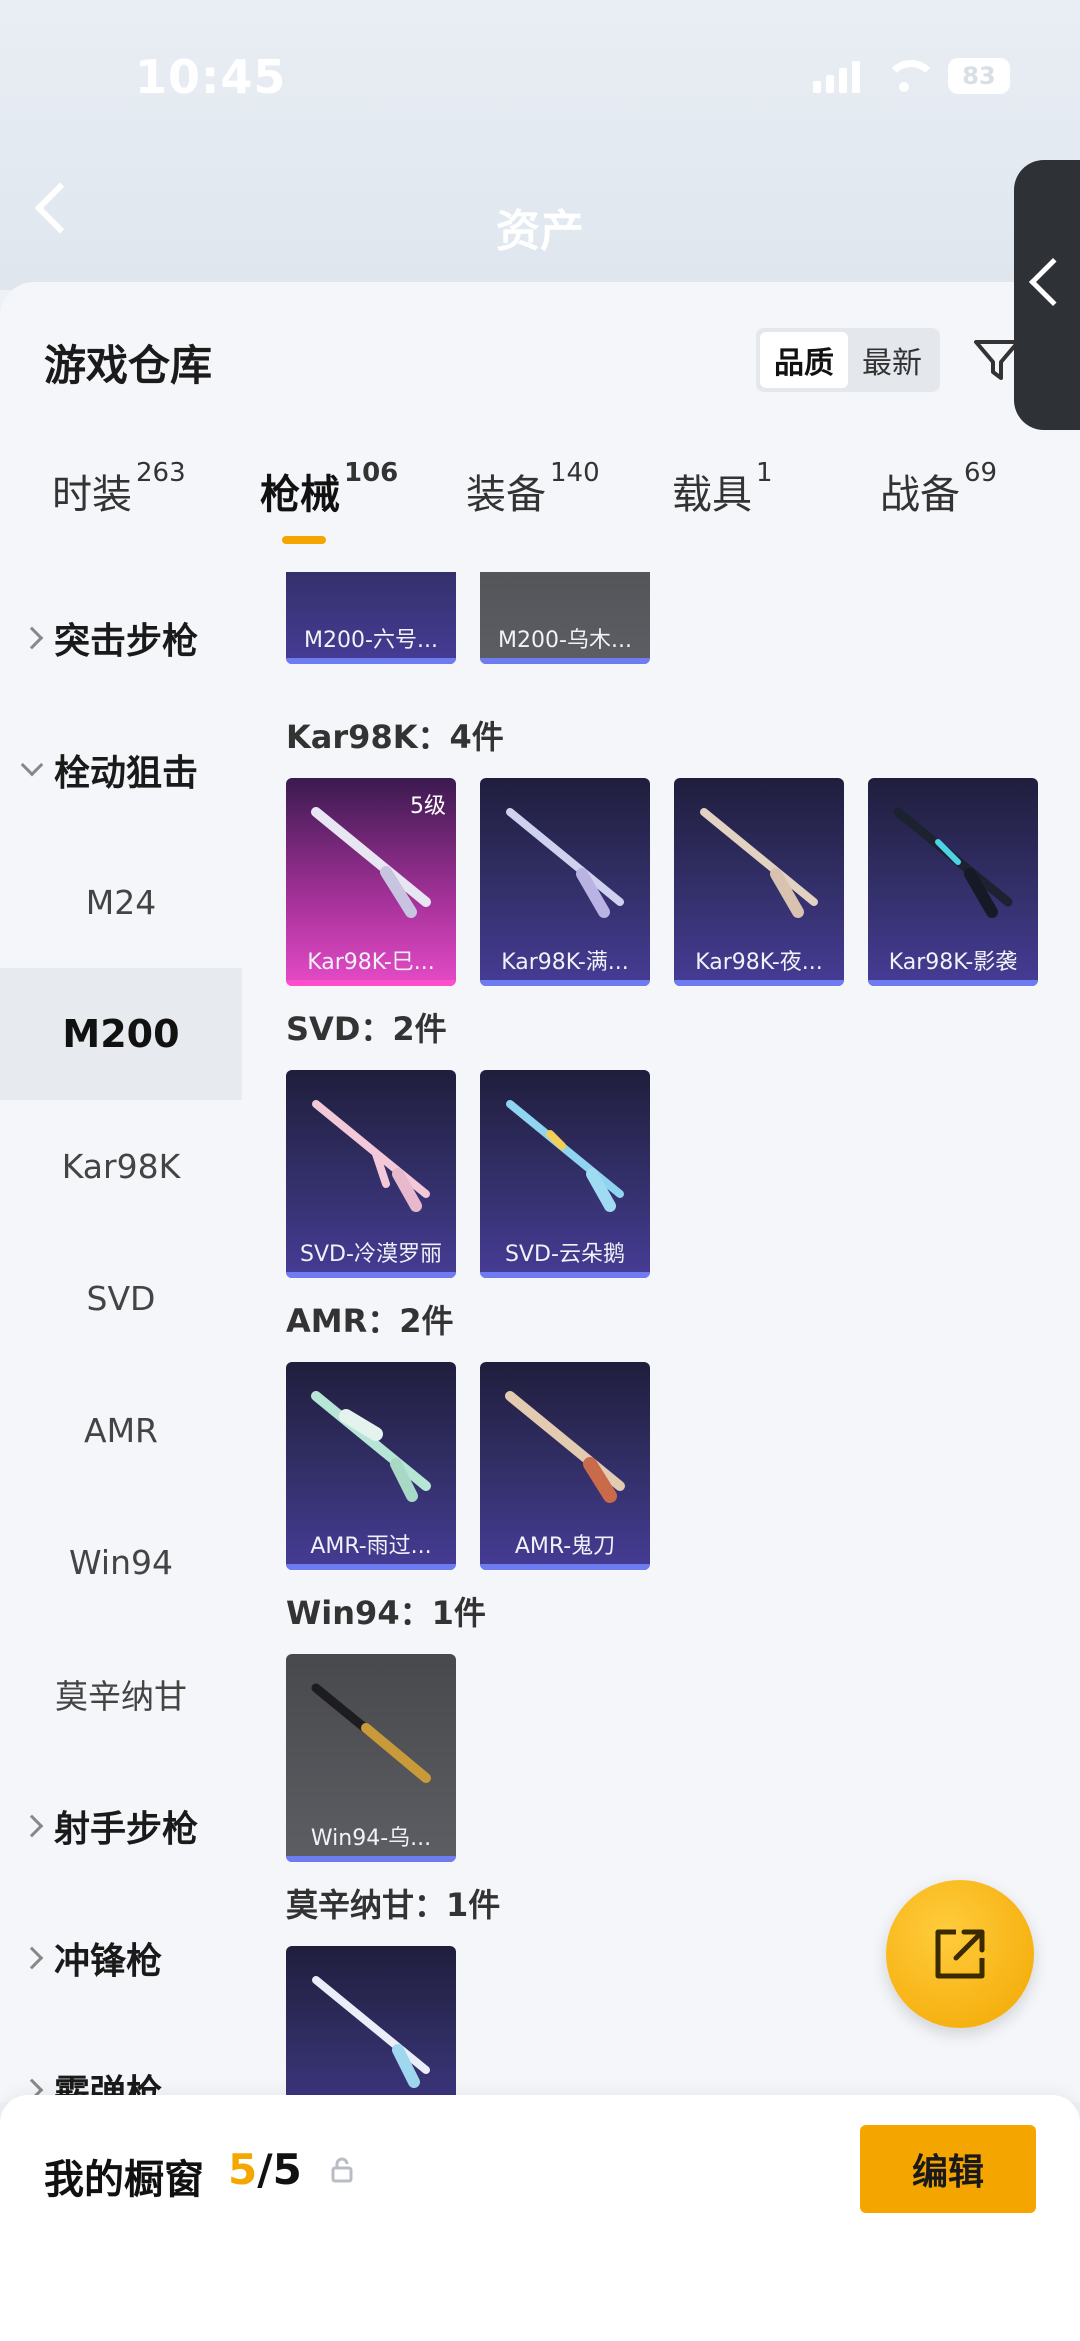 This screenshot has width=1080, height=2341. Describe the element at coordinates (540, 231) in the screenshot. I see `page-title: 资产` at that location.